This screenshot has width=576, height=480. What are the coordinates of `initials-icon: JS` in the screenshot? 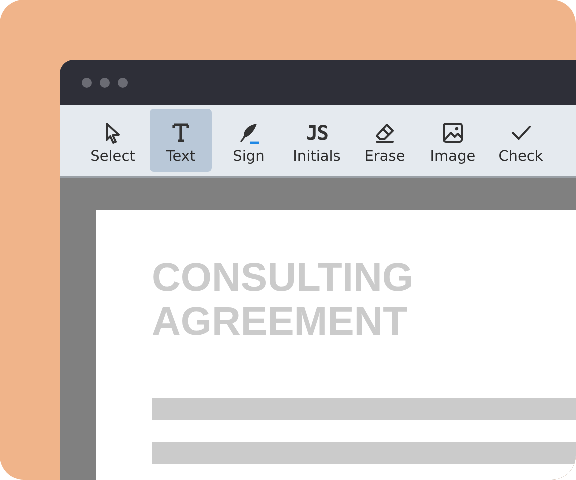 It's located at (317, 133).